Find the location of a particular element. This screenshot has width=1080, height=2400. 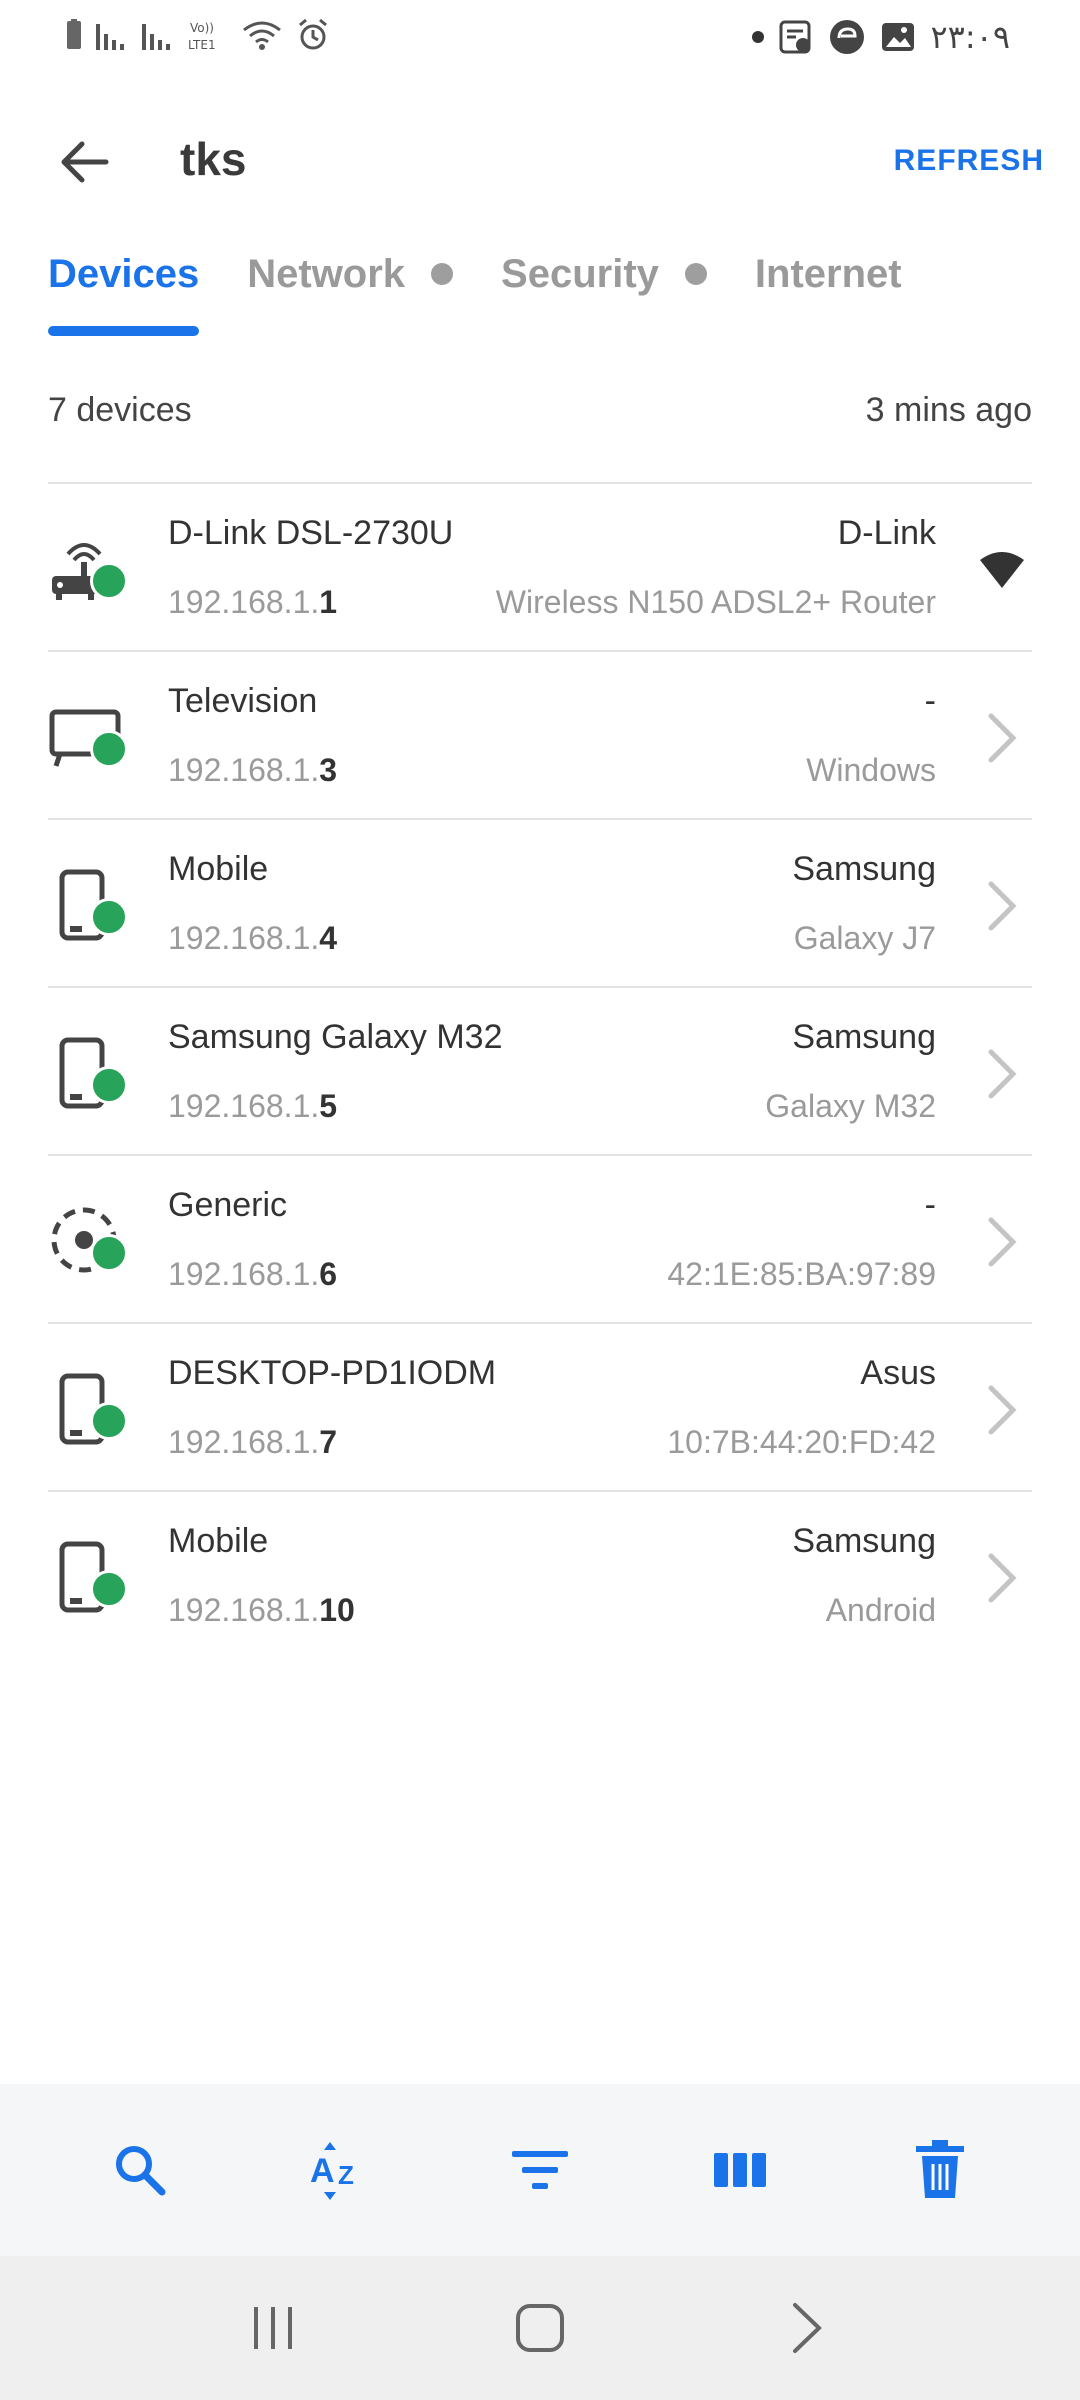

sort-button: A Z is located at coordinates (340, 2170).